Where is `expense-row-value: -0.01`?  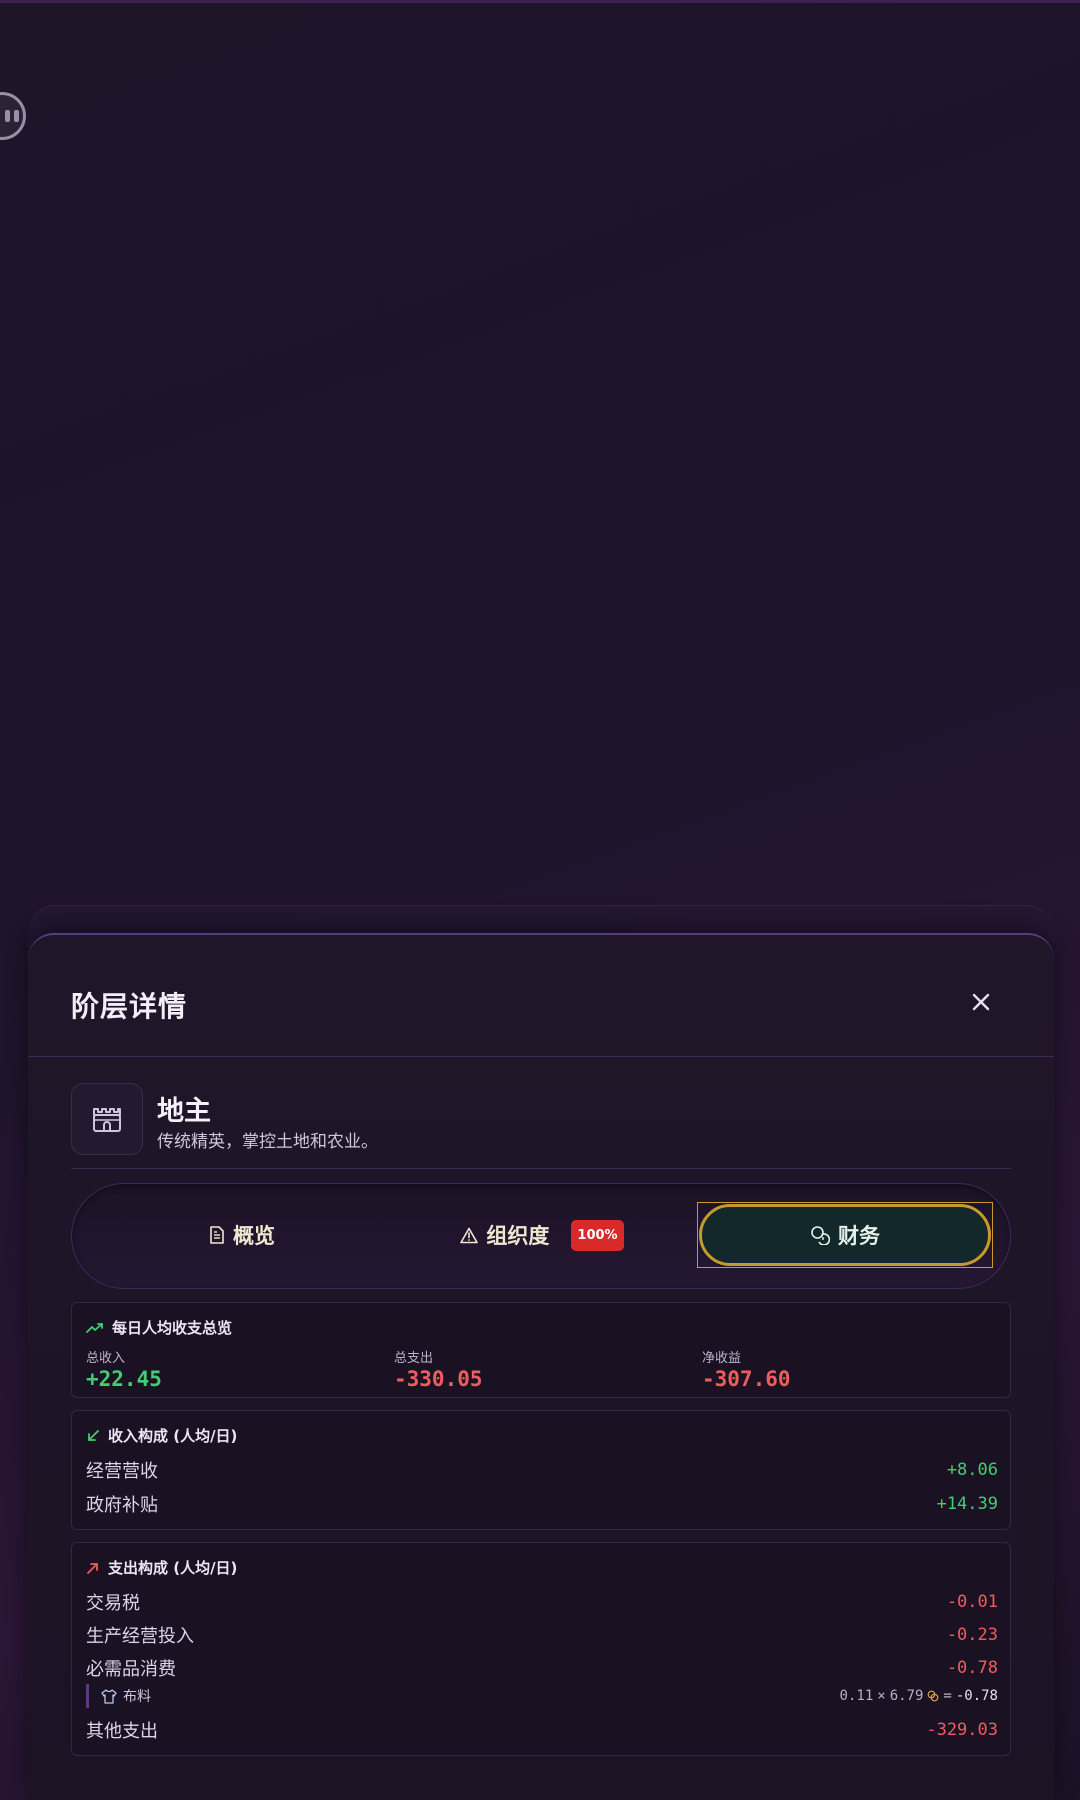 expense-row-value: -0.01 is located at coordinates (972, 1602).